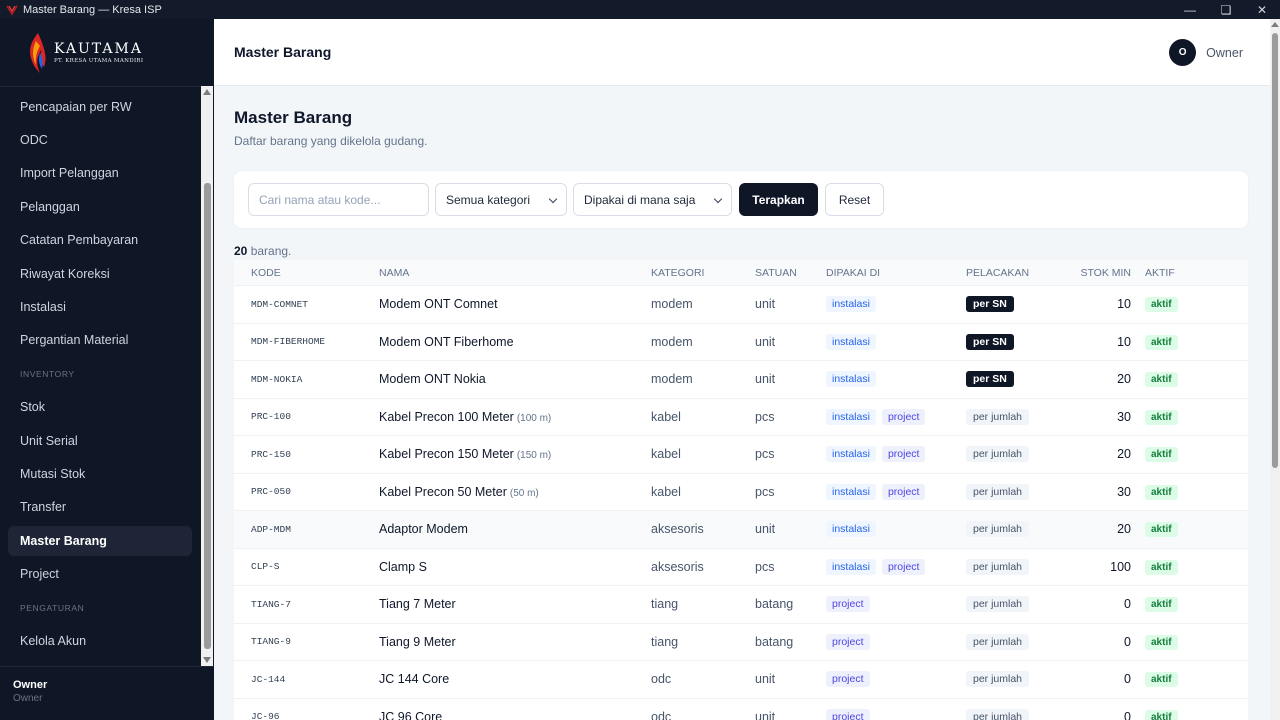 The image size is (1280, 720). I want to click on item-usage: instalasi, so click(896, 379).